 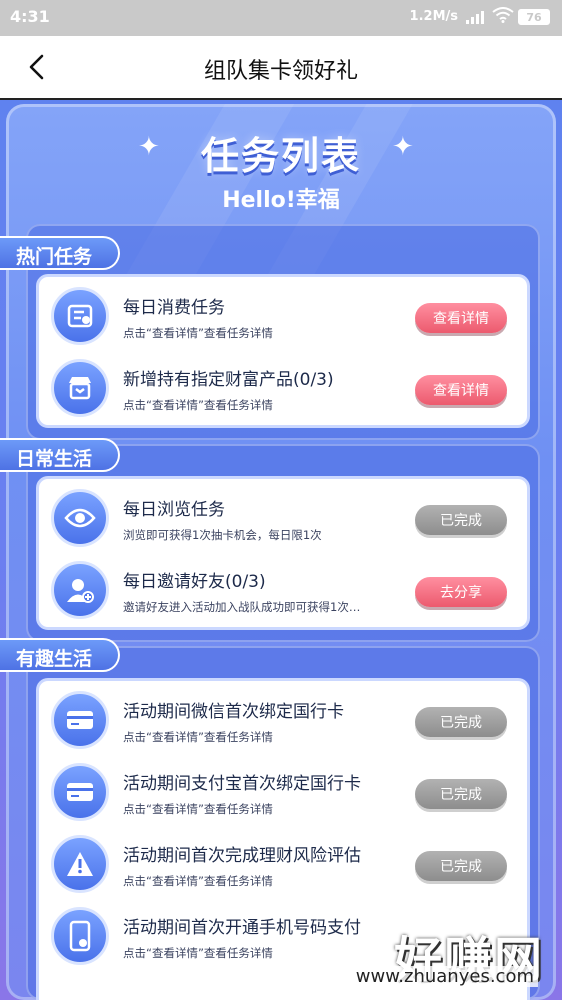 I want to click on network-speed: 1.2M/s, so click(x=433, y=16).